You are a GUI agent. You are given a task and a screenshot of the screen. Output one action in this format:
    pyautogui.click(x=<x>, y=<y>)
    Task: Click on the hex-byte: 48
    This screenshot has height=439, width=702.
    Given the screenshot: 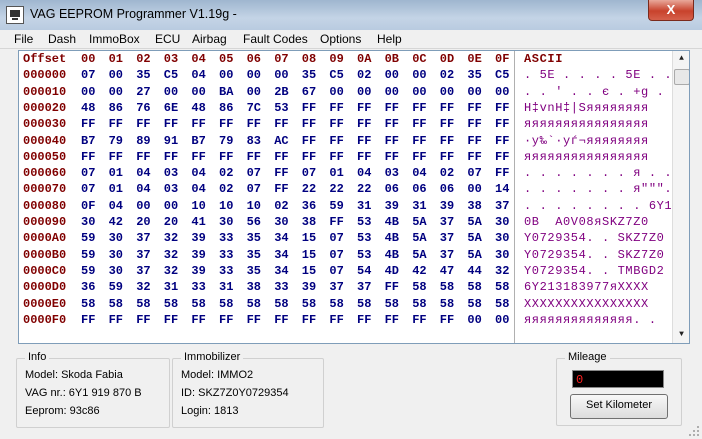 What is the action you would take?
    pyautogui.click(x=88, y=108)
    